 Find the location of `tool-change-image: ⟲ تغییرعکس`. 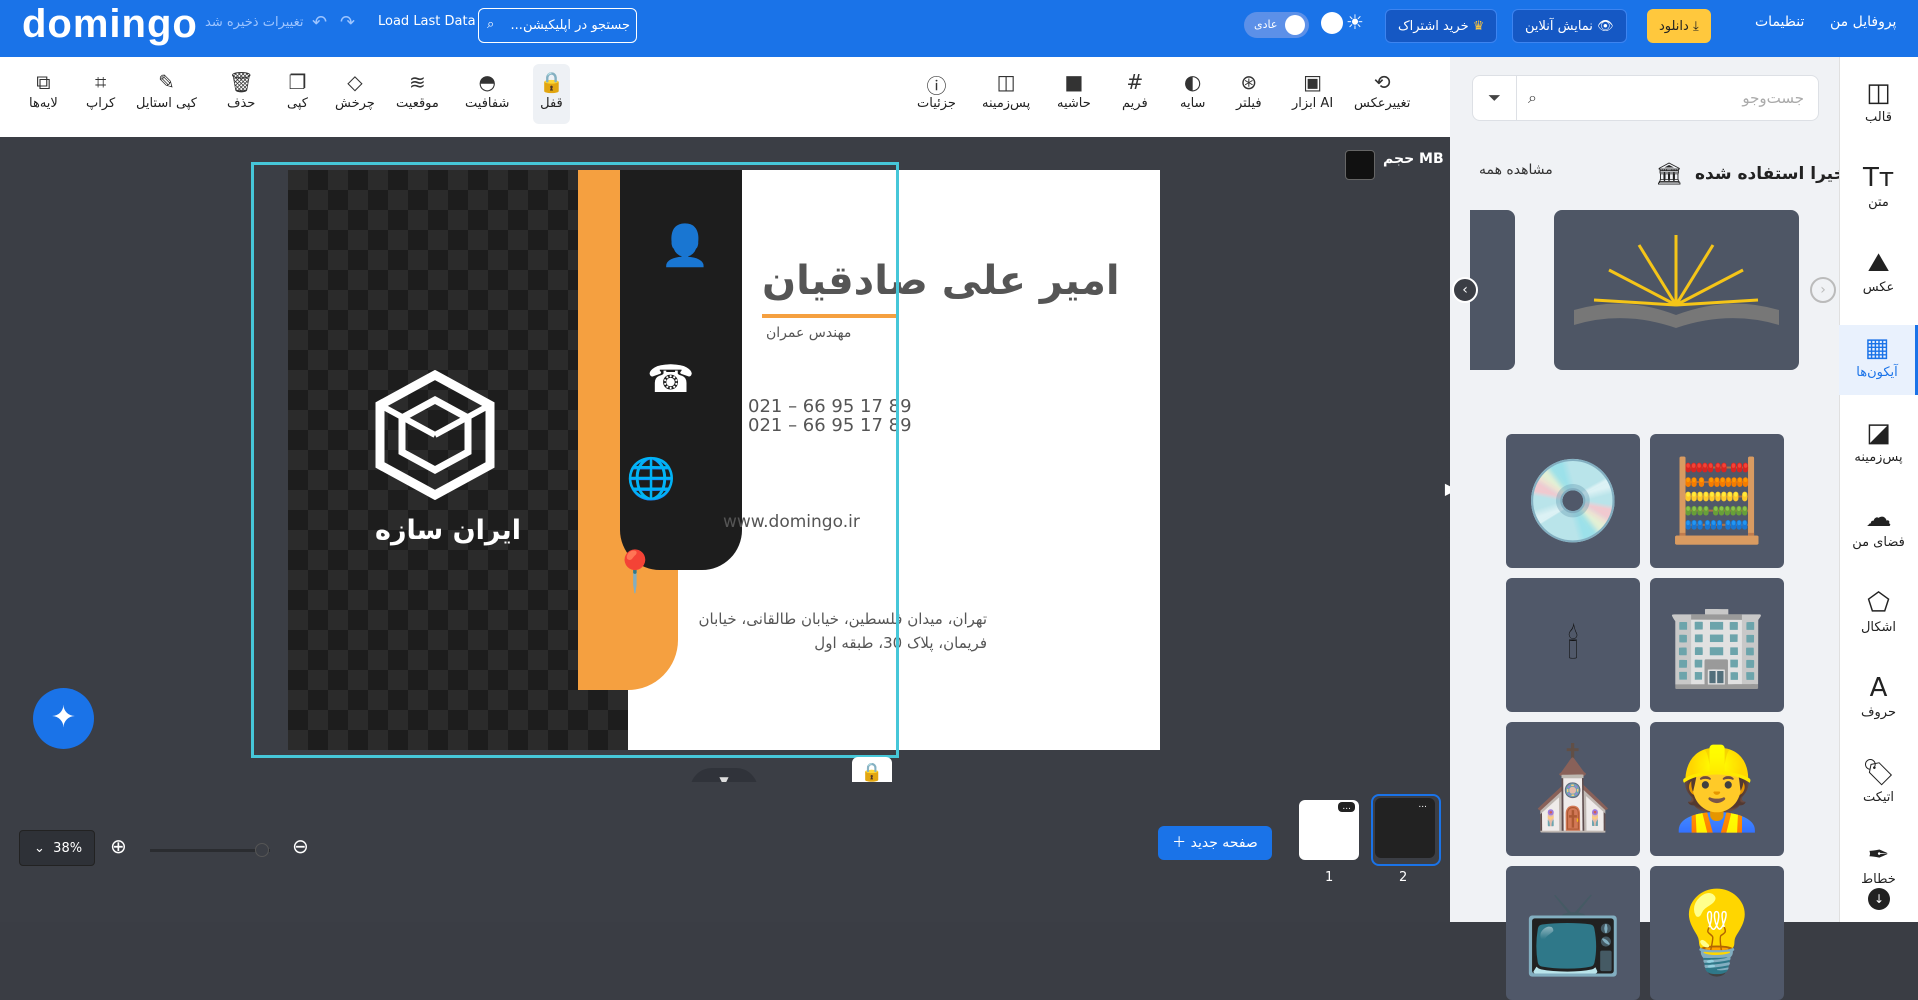

tool-change-image: ⟲ تغییرعکس is located at coordinates (1382, 90).